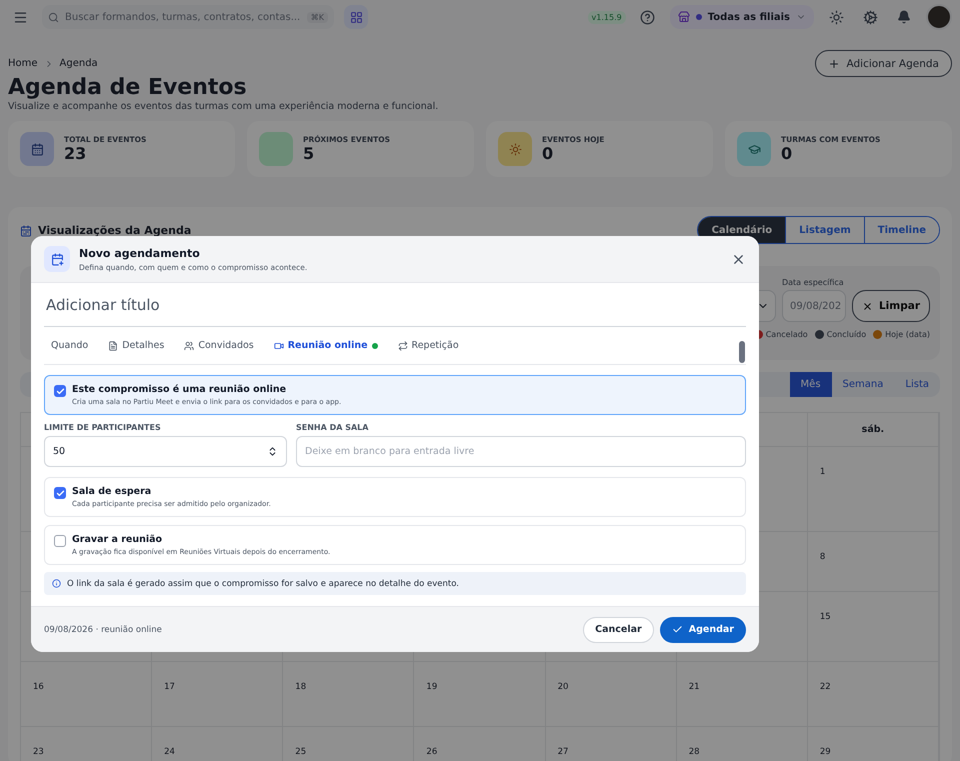 This screenshot has height=761, width=960. Describe the element at coordinates (79, 63) in the screenshot. I see `breadcrumb-current: Agenda` at that location.